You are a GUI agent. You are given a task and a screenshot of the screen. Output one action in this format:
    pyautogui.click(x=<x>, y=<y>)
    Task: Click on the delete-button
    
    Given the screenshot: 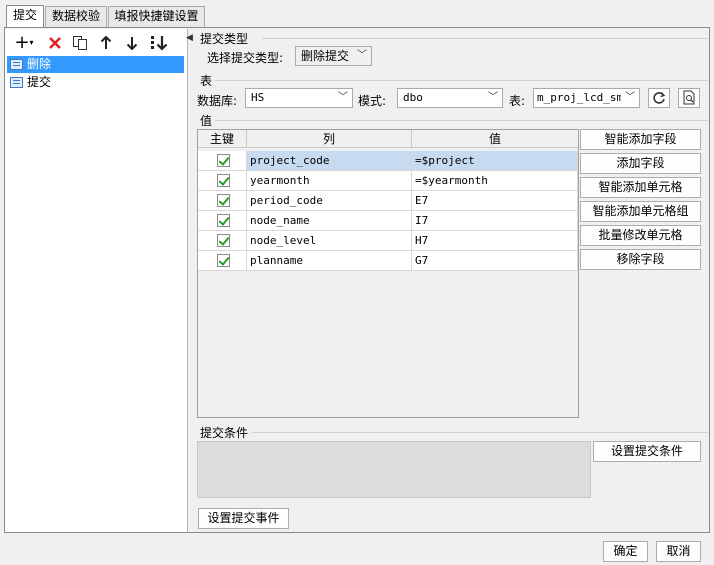 What is the action you would take?
    pyautogui.click(x=55, y=43)
    